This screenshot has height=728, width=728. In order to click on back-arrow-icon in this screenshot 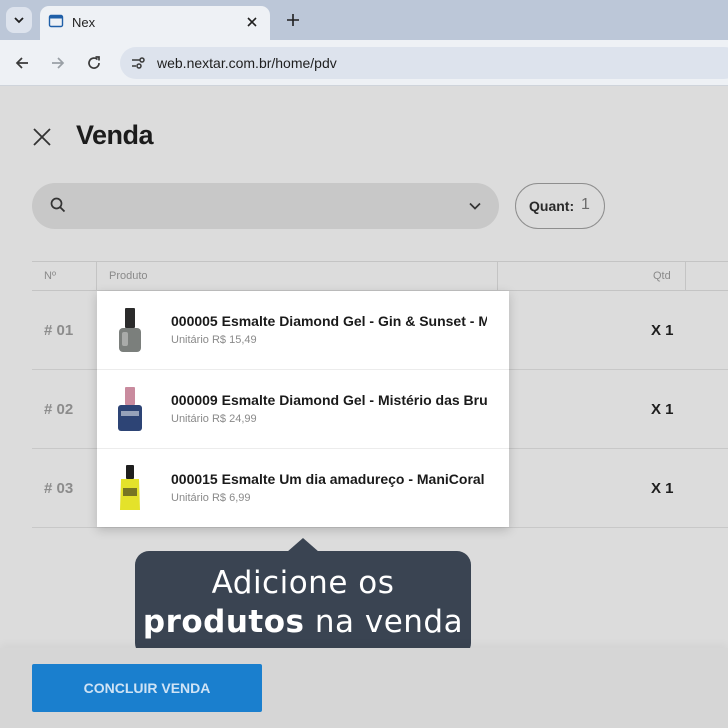, I will do `click(21, 63)`.